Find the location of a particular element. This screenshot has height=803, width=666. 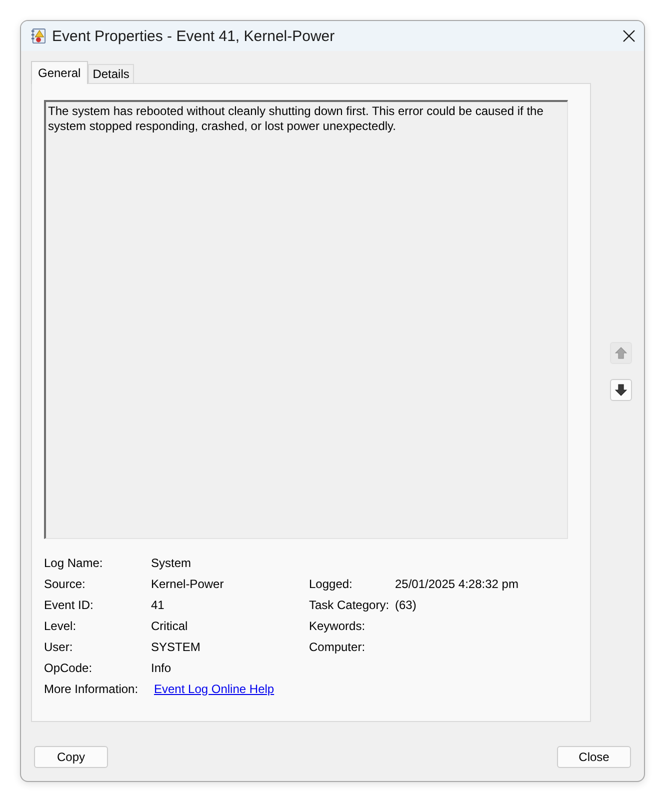

field-label: OpCode: is located at coordinates (68, 667).